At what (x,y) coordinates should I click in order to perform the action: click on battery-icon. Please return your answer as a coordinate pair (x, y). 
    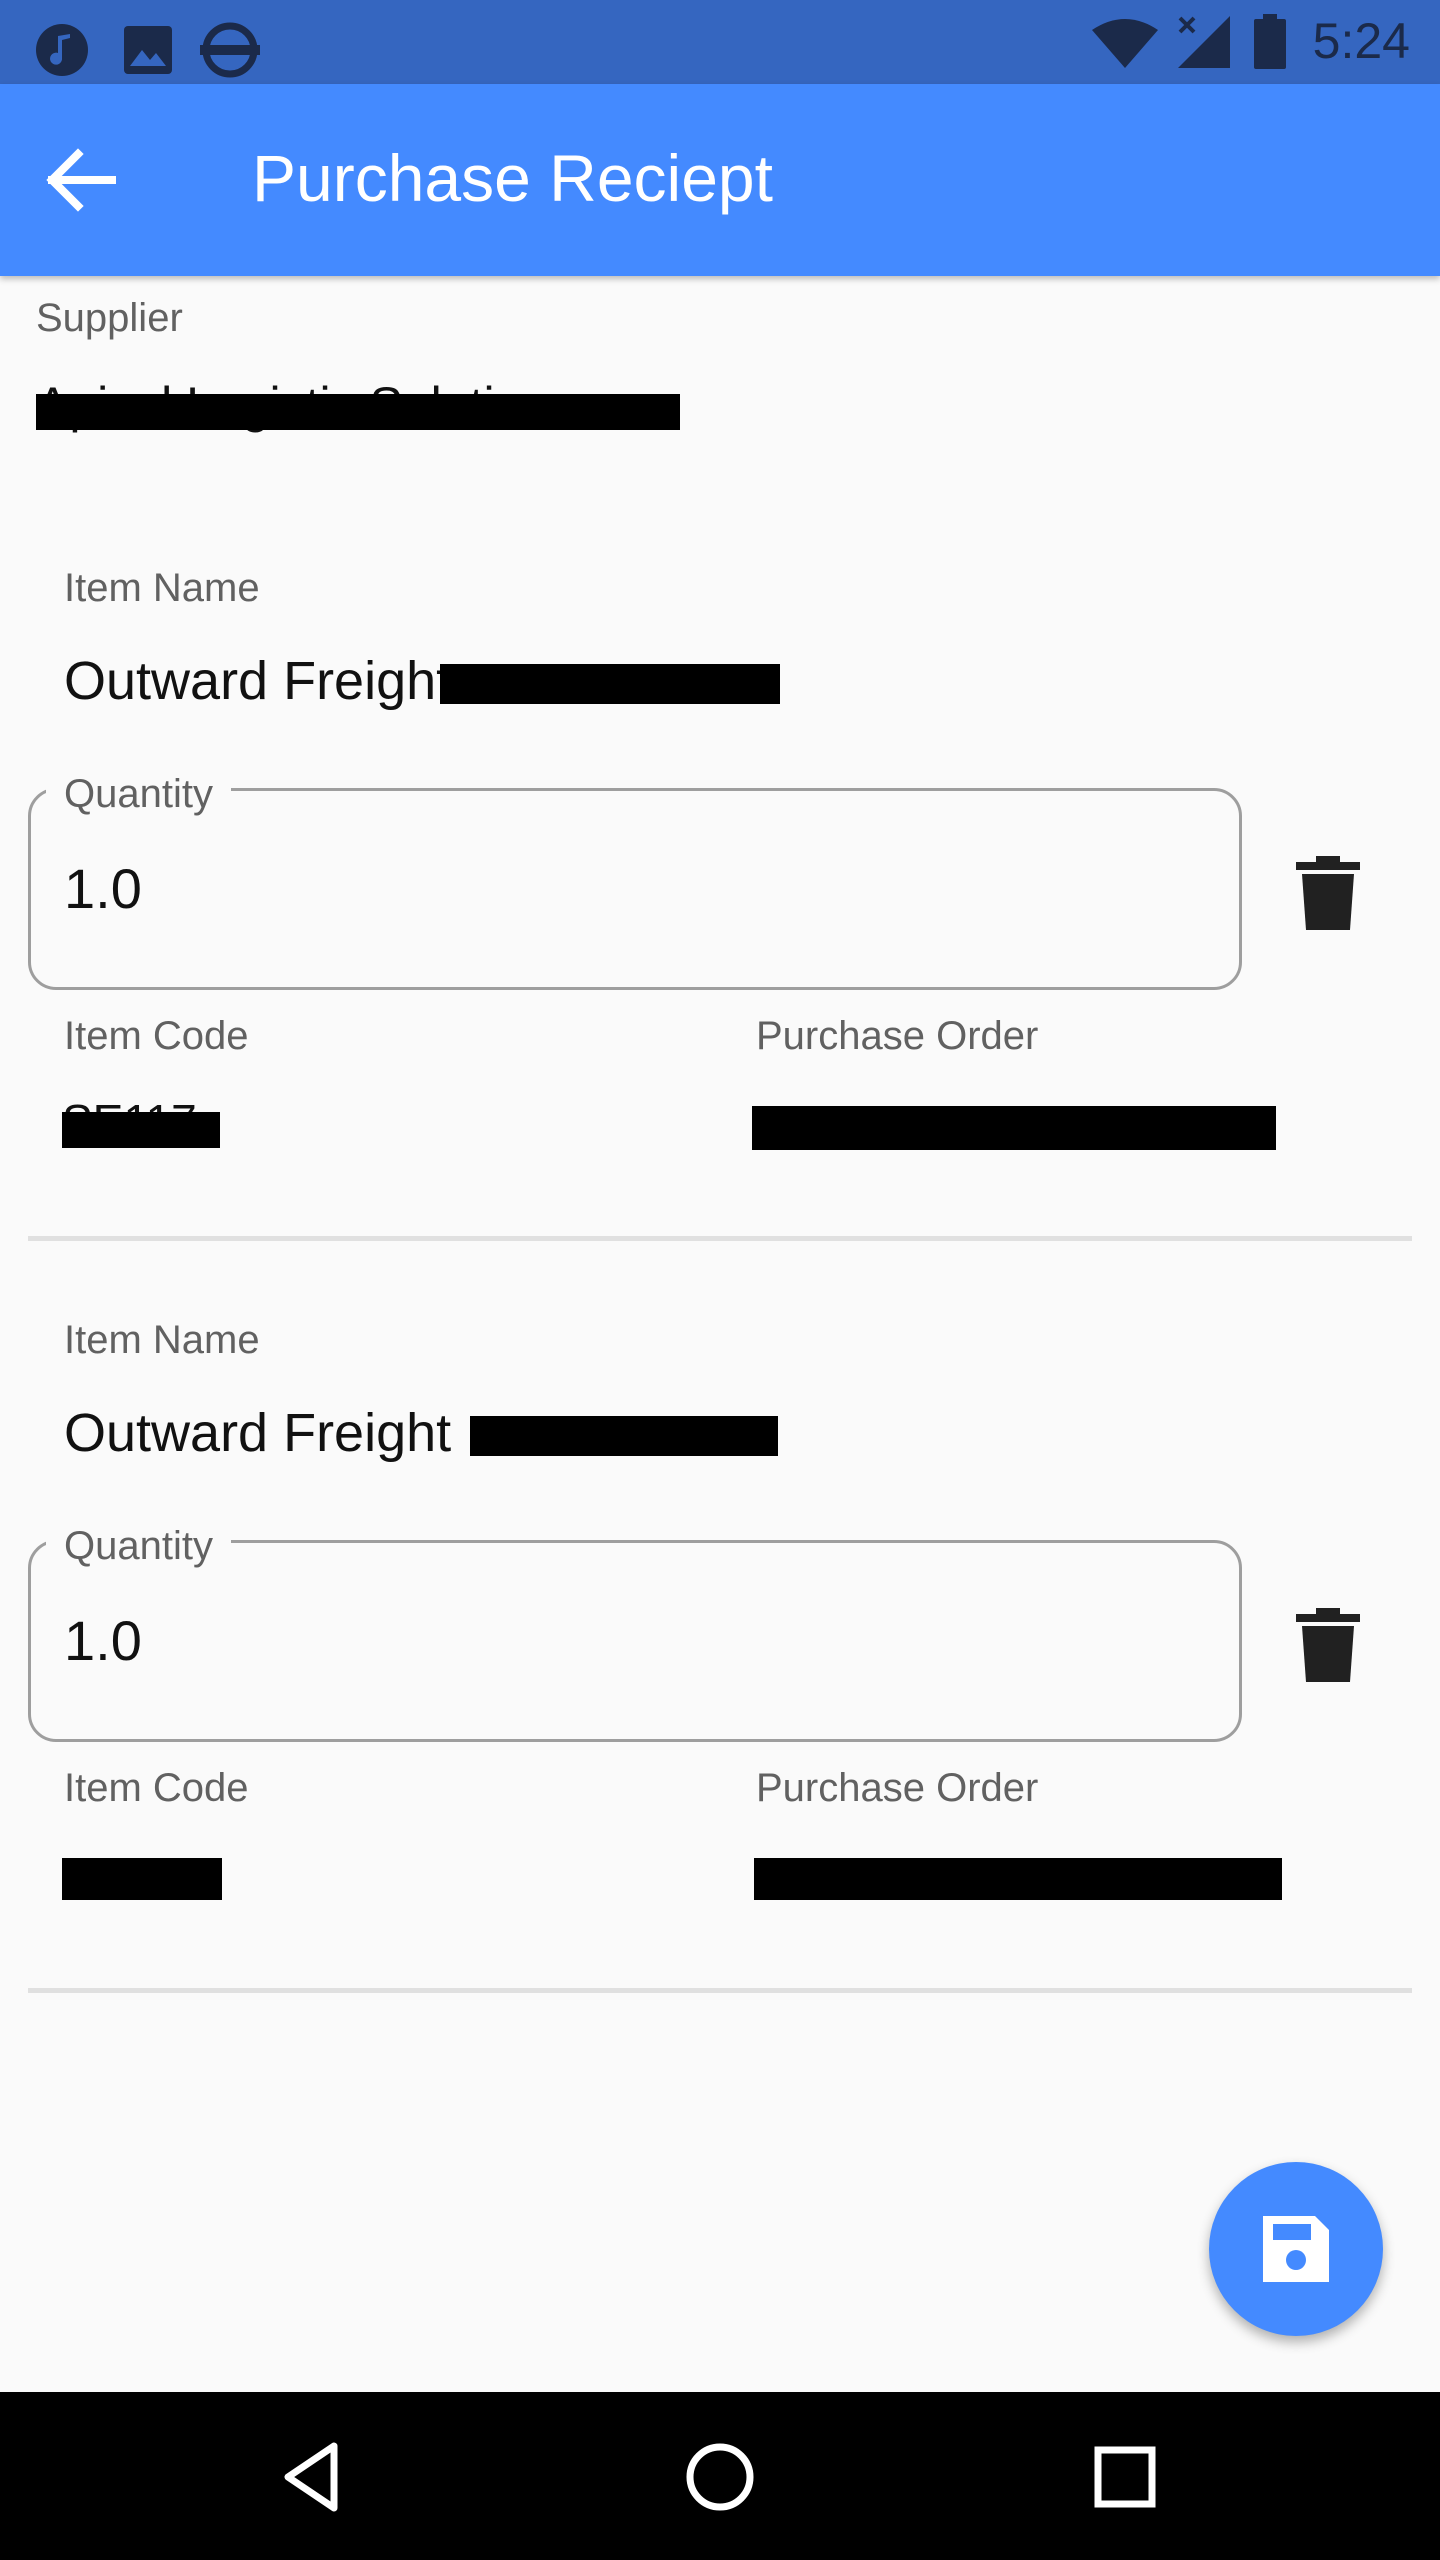
    Looking at the image, I should click on (1270, 41).